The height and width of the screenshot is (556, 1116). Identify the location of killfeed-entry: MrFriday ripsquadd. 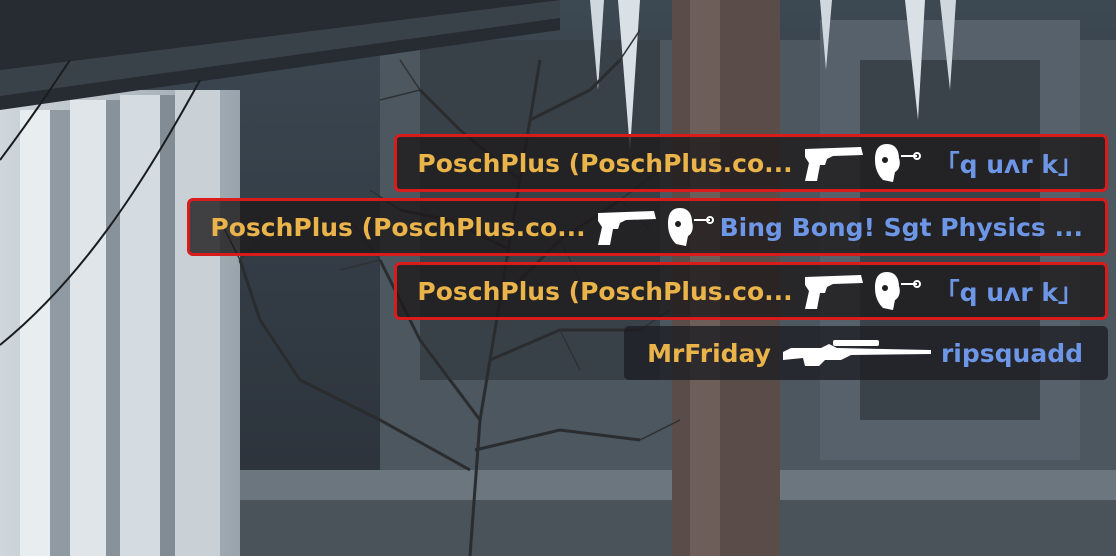
(866, 353).